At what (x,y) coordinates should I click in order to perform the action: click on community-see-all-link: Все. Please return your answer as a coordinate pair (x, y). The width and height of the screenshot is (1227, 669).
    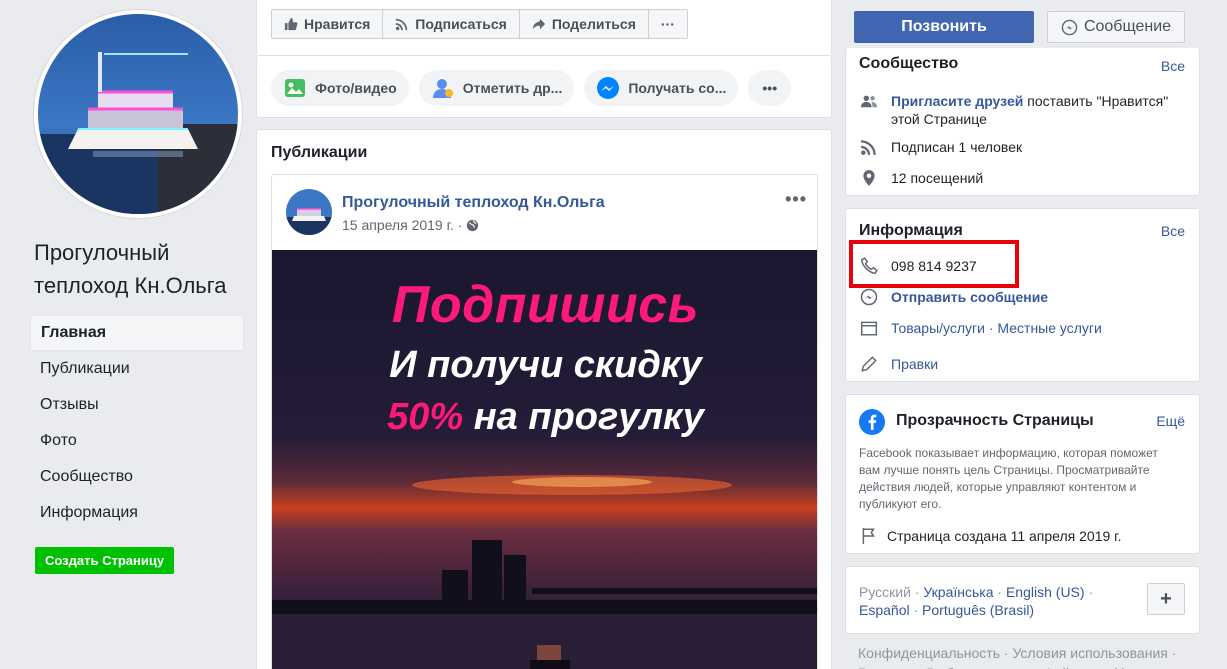
    Looking at the image, I should click on (1173, 66).